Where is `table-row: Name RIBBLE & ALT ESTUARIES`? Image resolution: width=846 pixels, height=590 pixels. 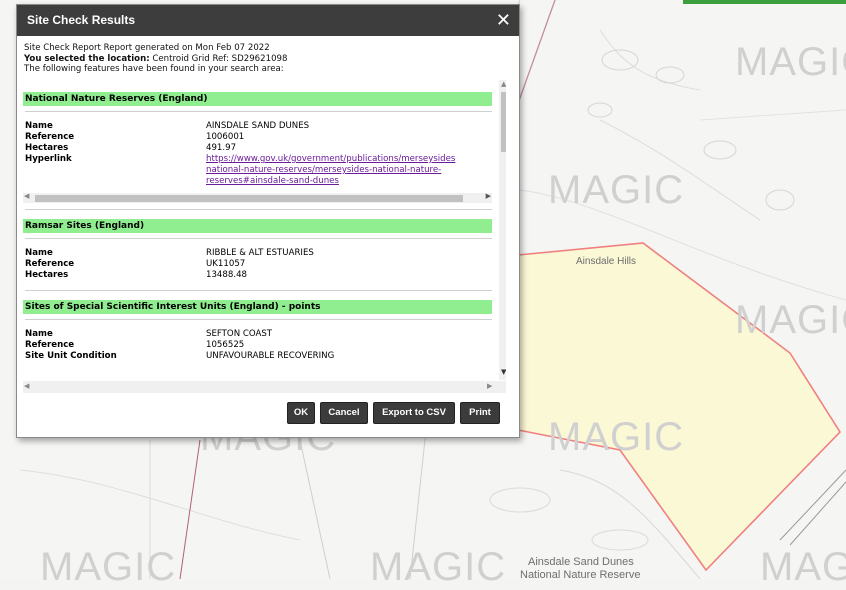 table-row: Name RIBBLE & ALT ESTUARIES is located at coordinates (169, 253).